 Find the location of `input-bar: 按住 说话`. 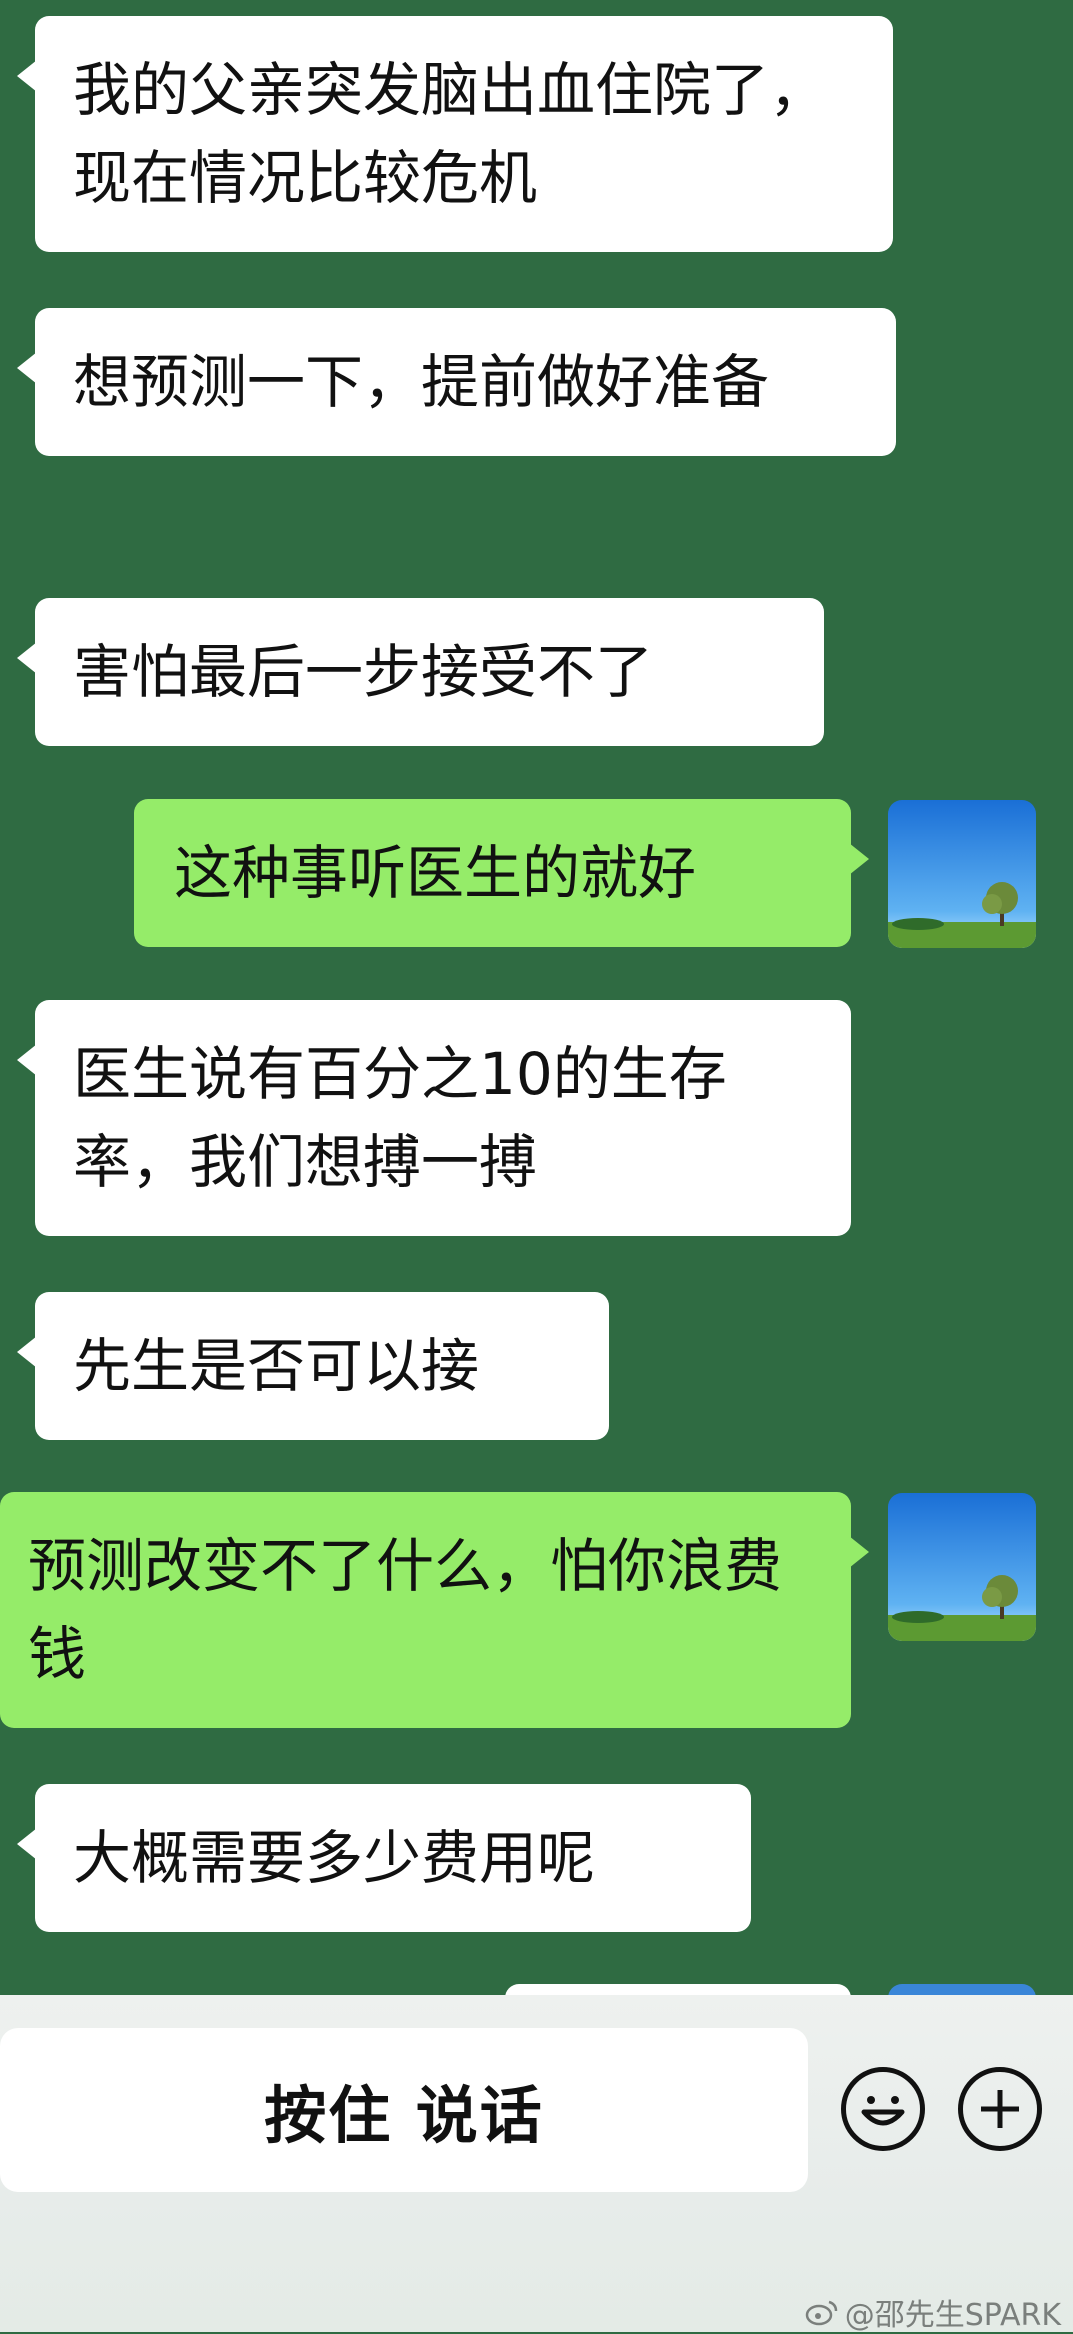

input-bar: 按住 说话 is located at coordinates (536, 2163).